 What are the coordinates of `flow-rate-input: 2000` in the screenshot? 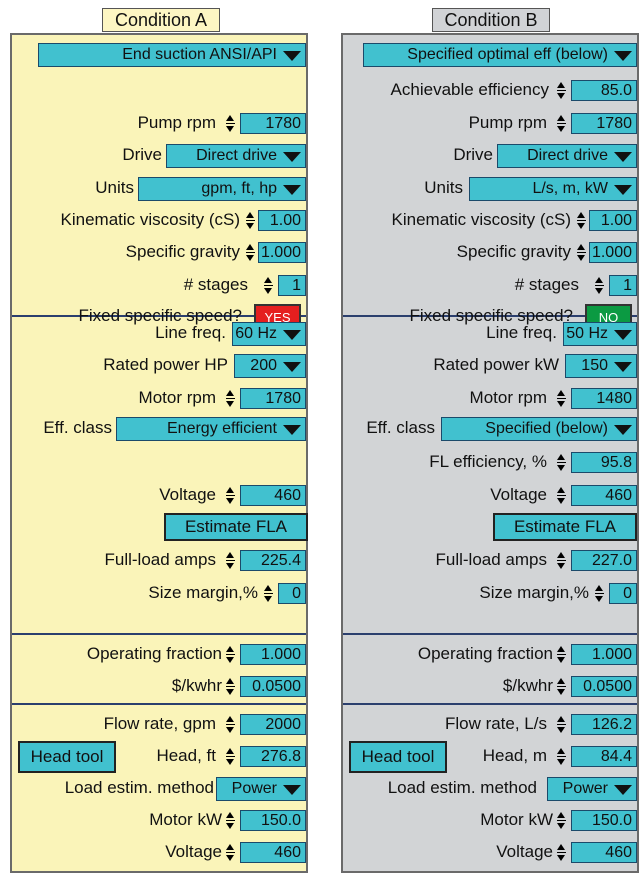 It's located at (273, 724).